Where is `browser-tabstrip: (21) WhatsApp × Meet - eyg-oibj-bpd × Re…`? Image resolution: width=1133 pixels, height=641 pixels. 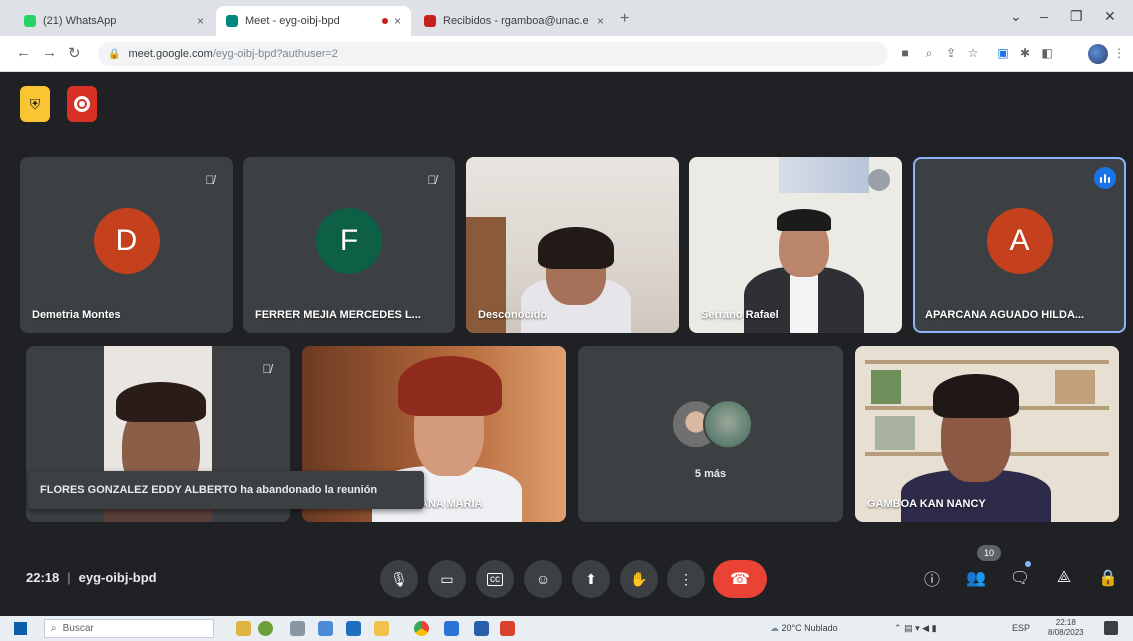 browser-tabstrip: (21) WhatsApp × Meet - eyg-oibj-bpd × Re… is located at coordinates (566, 18).